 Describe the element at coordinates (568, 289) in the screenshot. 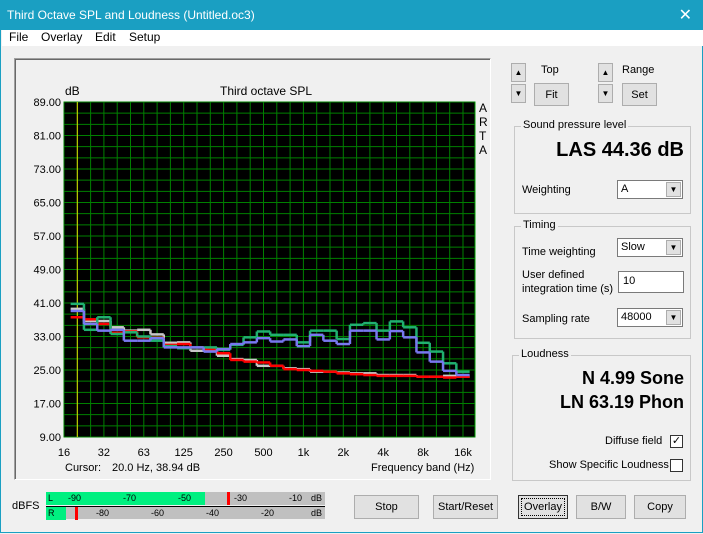

I see `integration-label-2: integration time (s)` at that location.